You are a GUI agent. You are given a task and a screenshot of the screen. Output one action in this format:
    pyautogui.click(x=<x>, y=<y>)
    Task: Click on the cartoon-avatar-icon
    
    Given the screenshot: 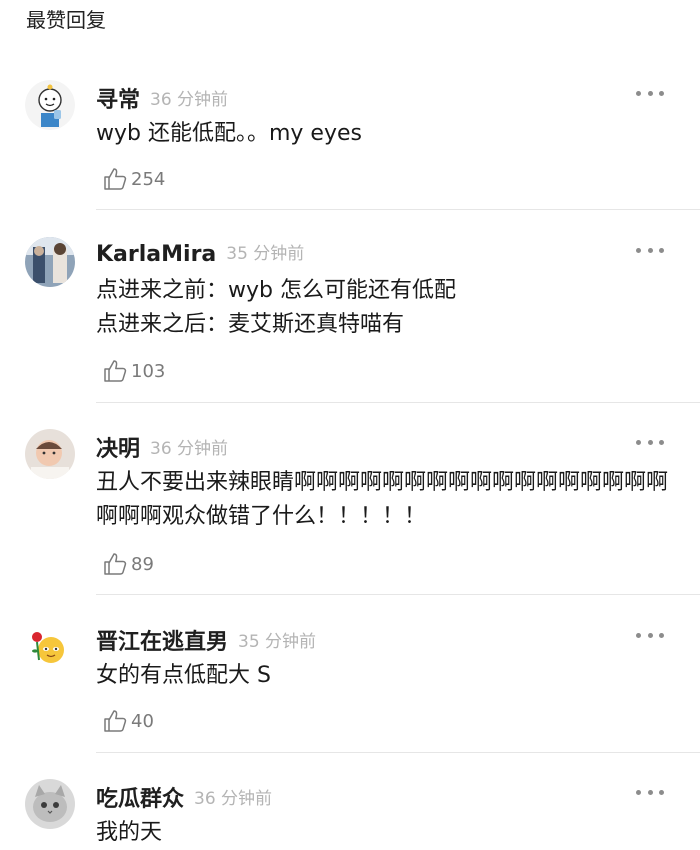 What is the action you would take?
    pyautogui.click(x=50, y=105)
    